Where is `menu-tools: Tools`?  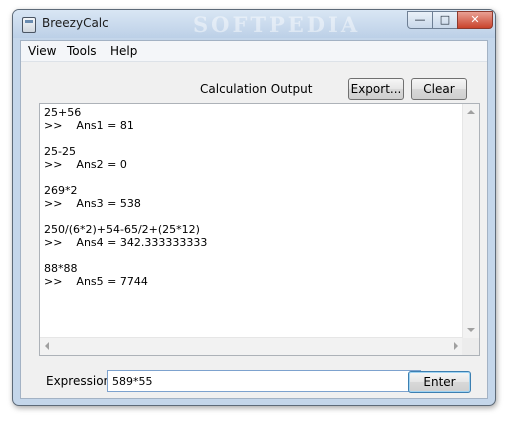
menu-tools: Tools is located at coordinates (82, 51).